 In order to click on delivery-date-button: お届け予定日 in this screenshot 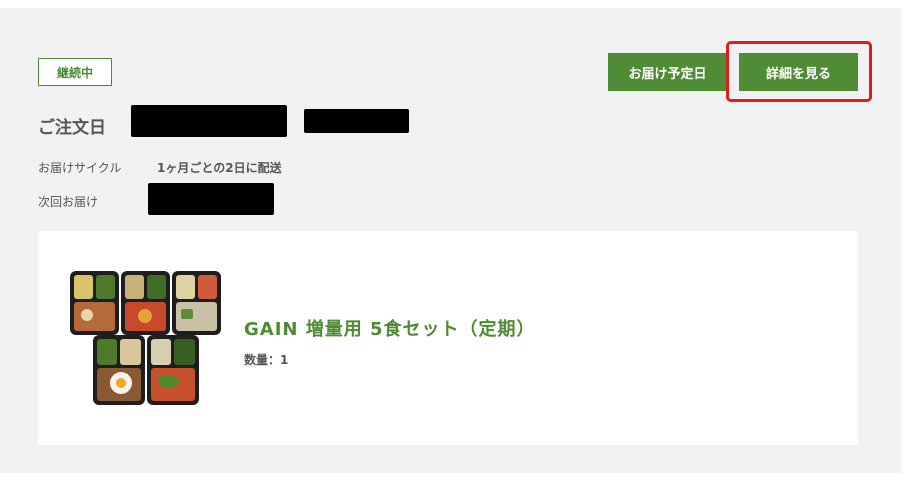, I will do `click(667, 72)`.